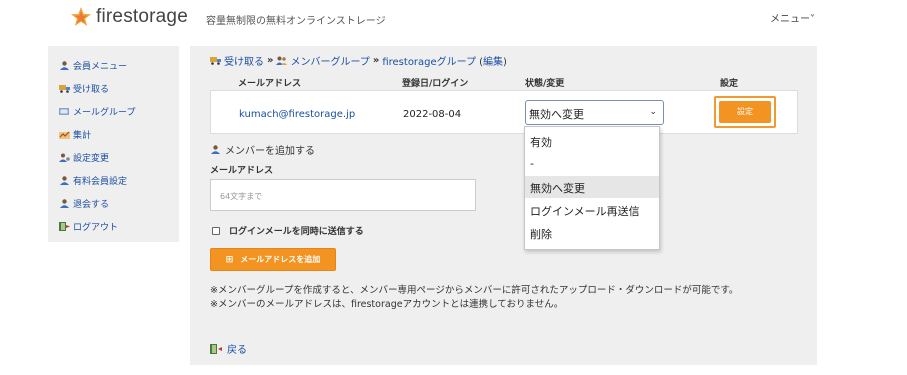 This screenshot has width=907, height=375. Describe the element at coordinates (81, 16) in the screenshot. I see `star-logo-icon` at that location.